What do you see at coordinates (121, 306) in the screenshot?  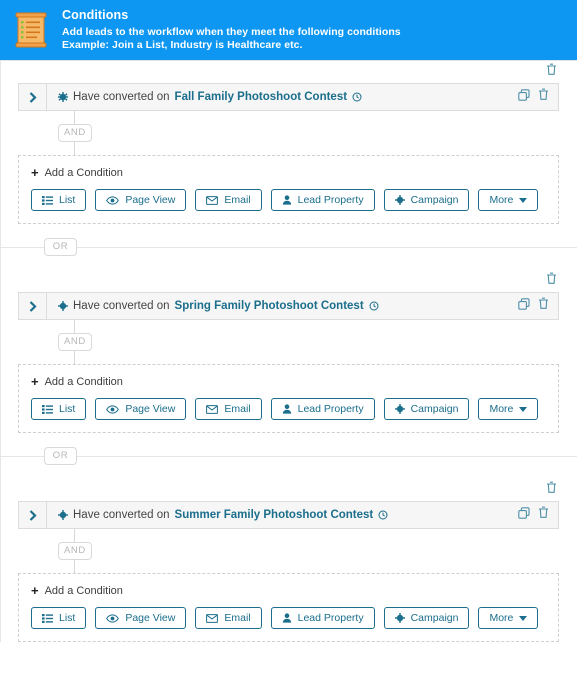 I see `condition-verb: Have converted on` at bounding box center [121, 306].